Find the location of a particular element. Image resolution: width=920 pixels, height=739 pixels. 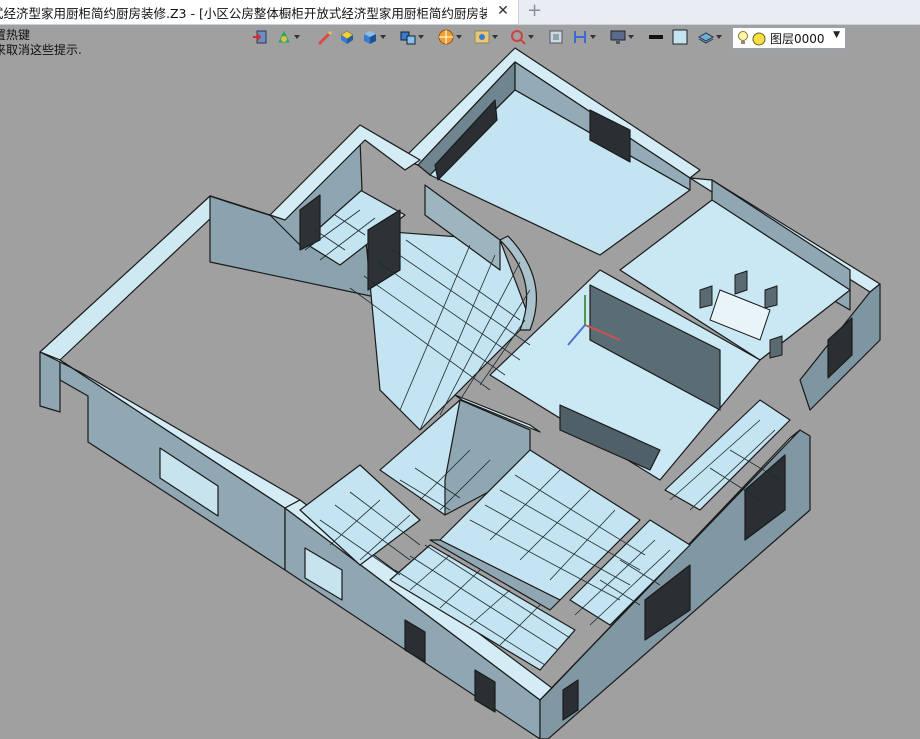

layer-name: 图层0000 is located at coordinates (797, 38).